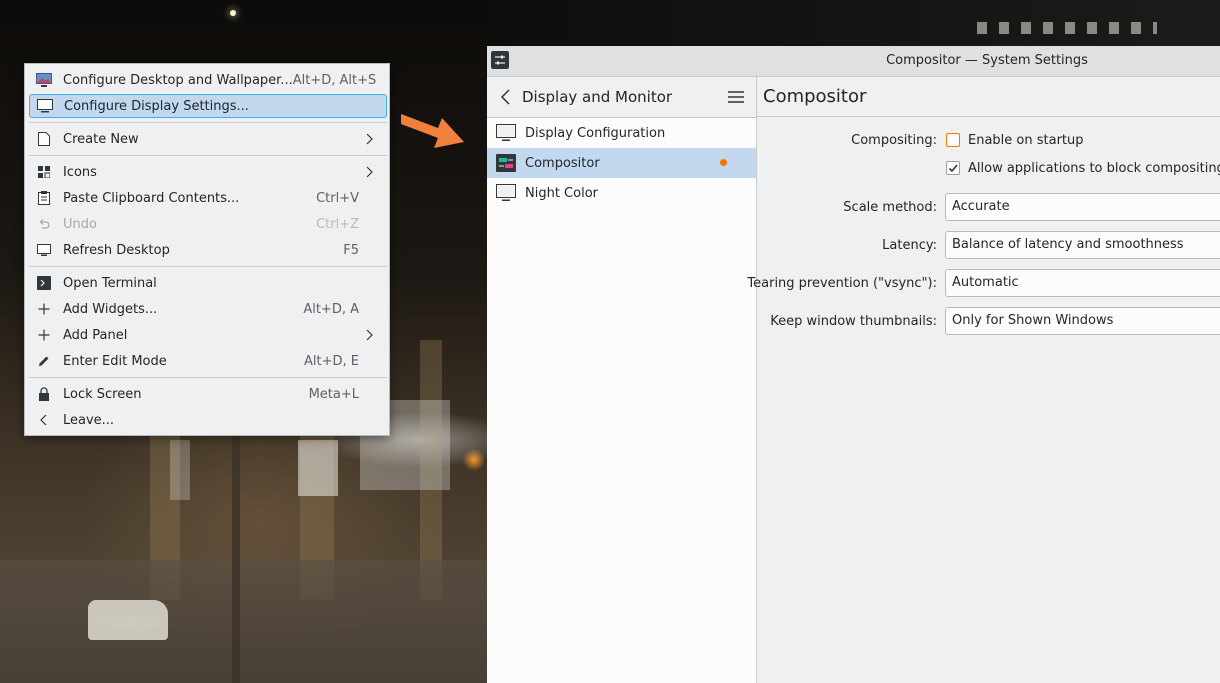 Image resolution: width=1220 pixels, height=683 pixels. I want to click on menu-item-shortcut: Alt+D, Alt+S, so click(334, 80).